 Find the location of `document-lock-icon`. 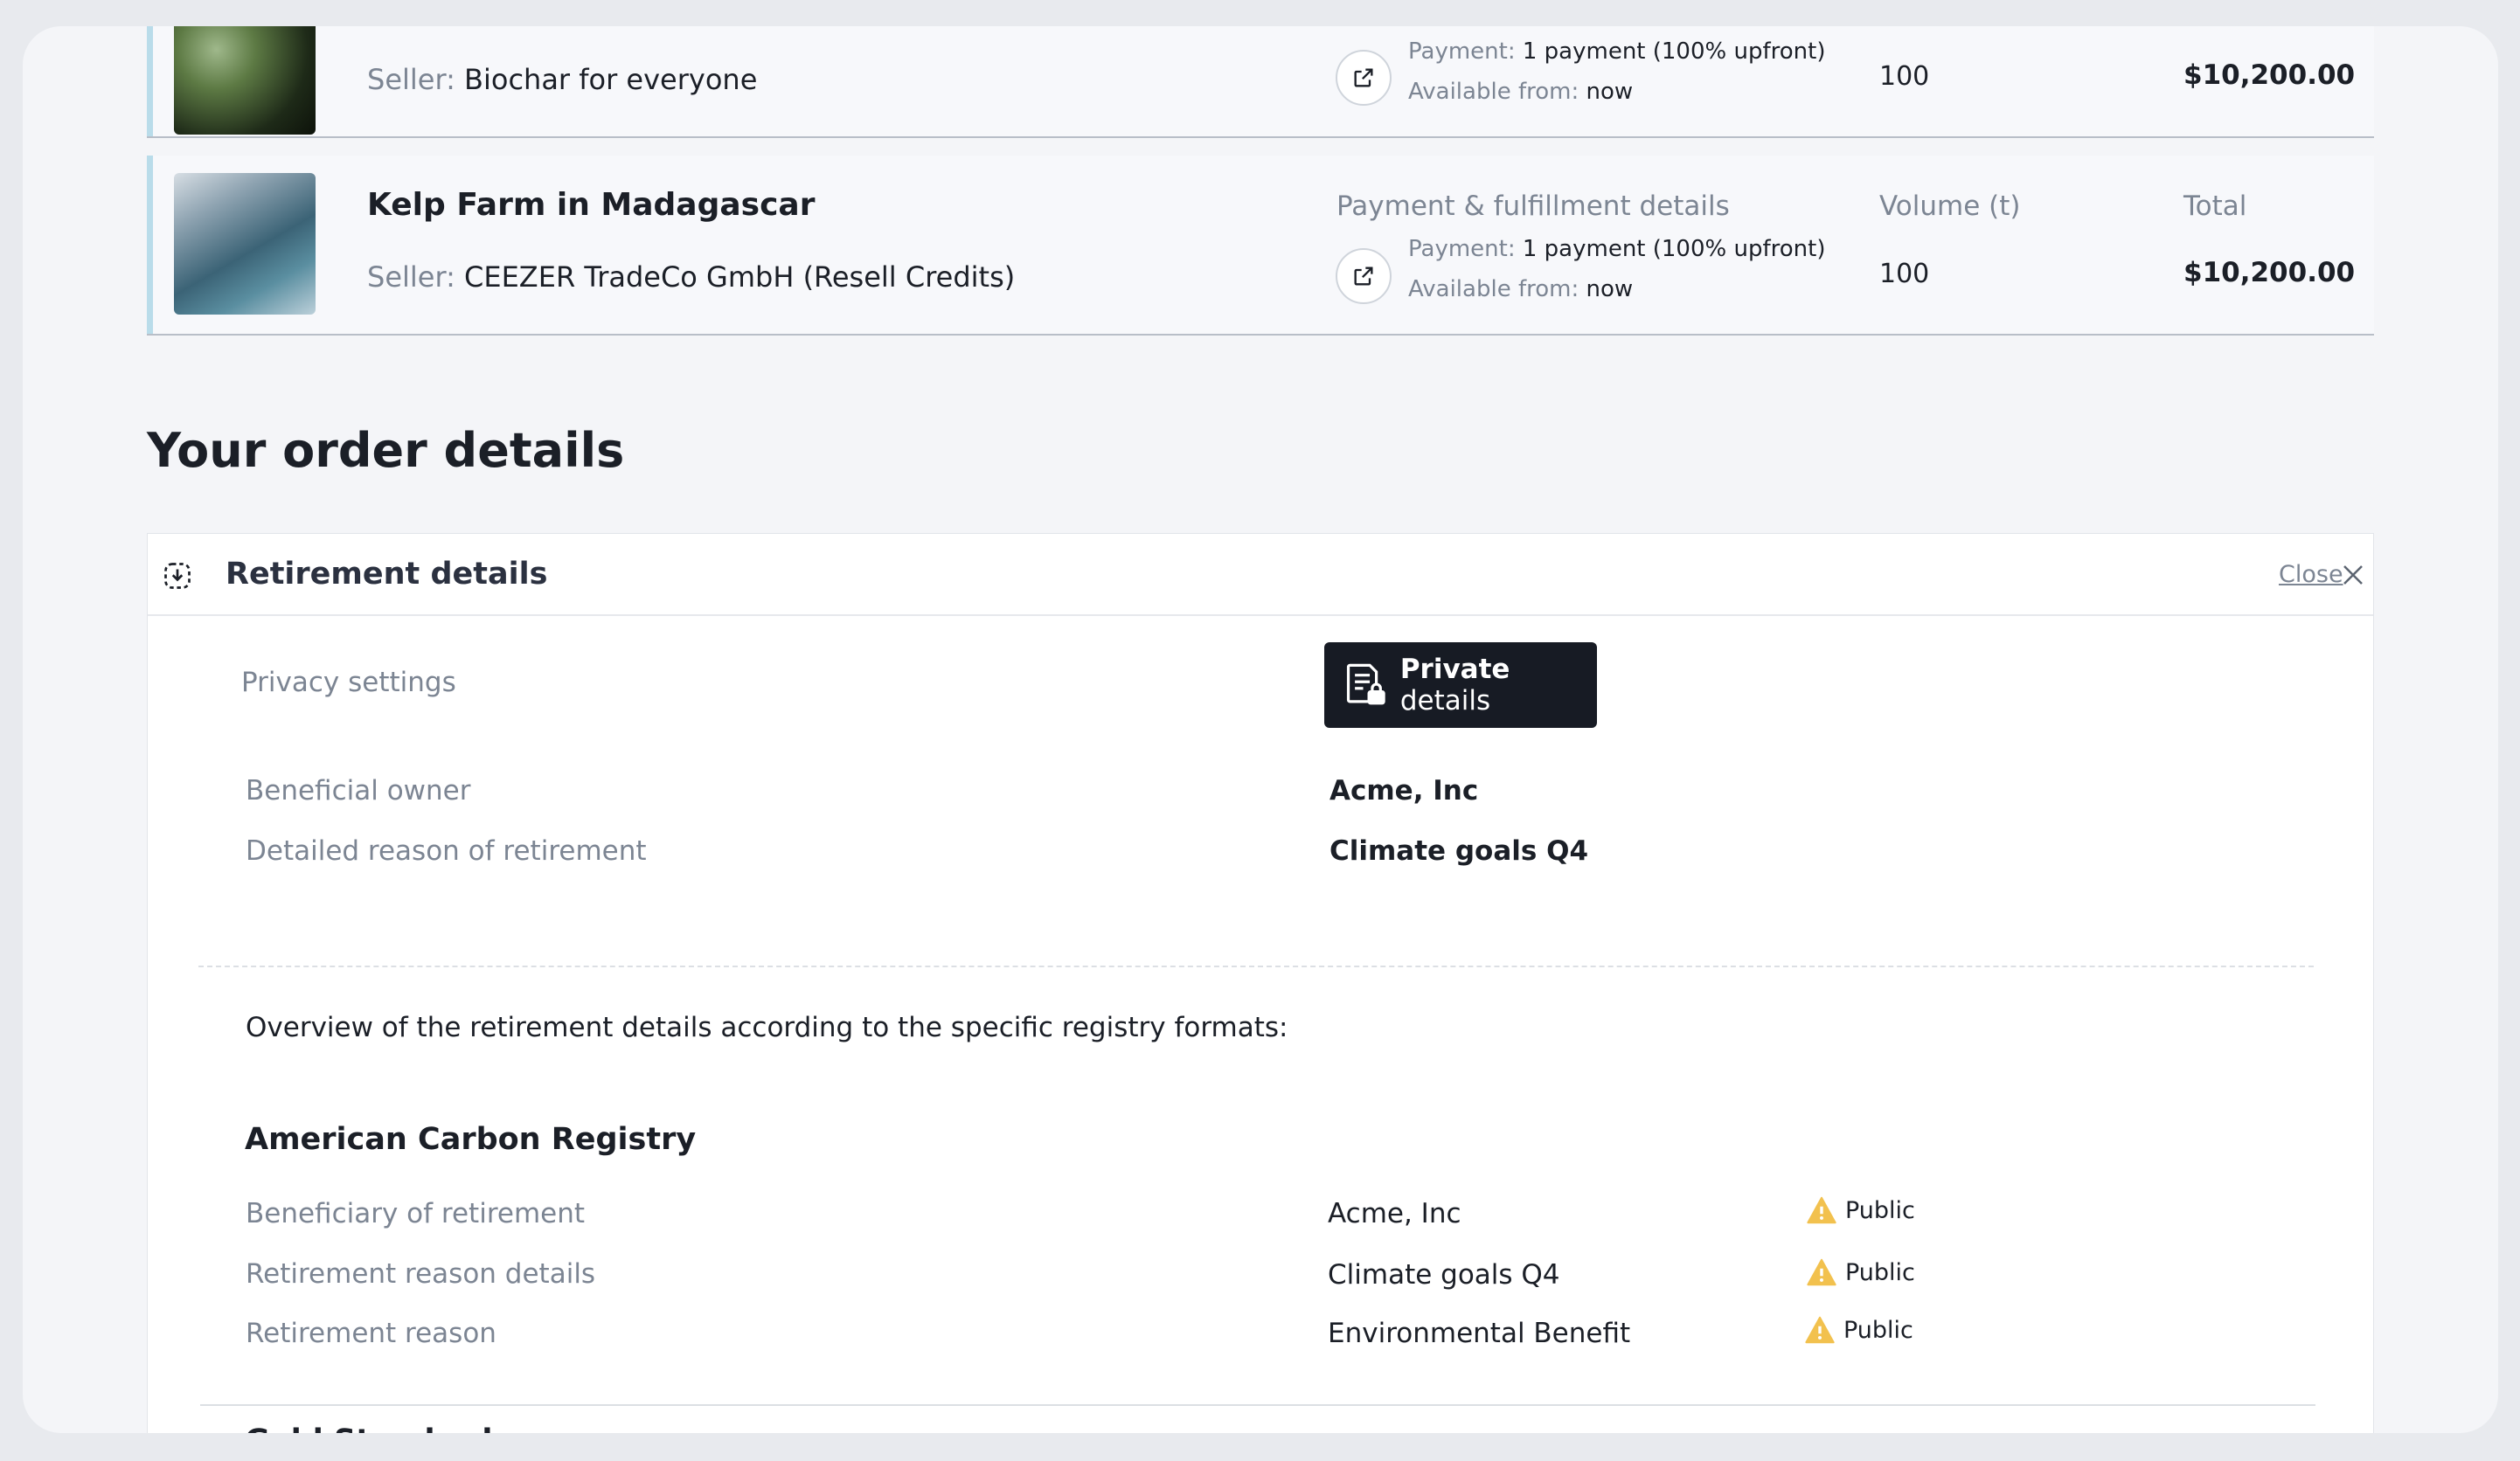

document-lock-icon is located at coordinates (1365, 684).